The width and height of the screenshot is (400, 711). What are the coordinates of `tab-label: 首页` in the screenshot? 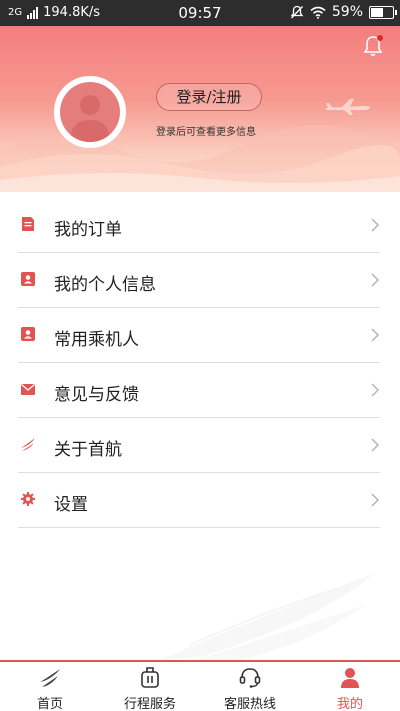 It's located at (49, 704).